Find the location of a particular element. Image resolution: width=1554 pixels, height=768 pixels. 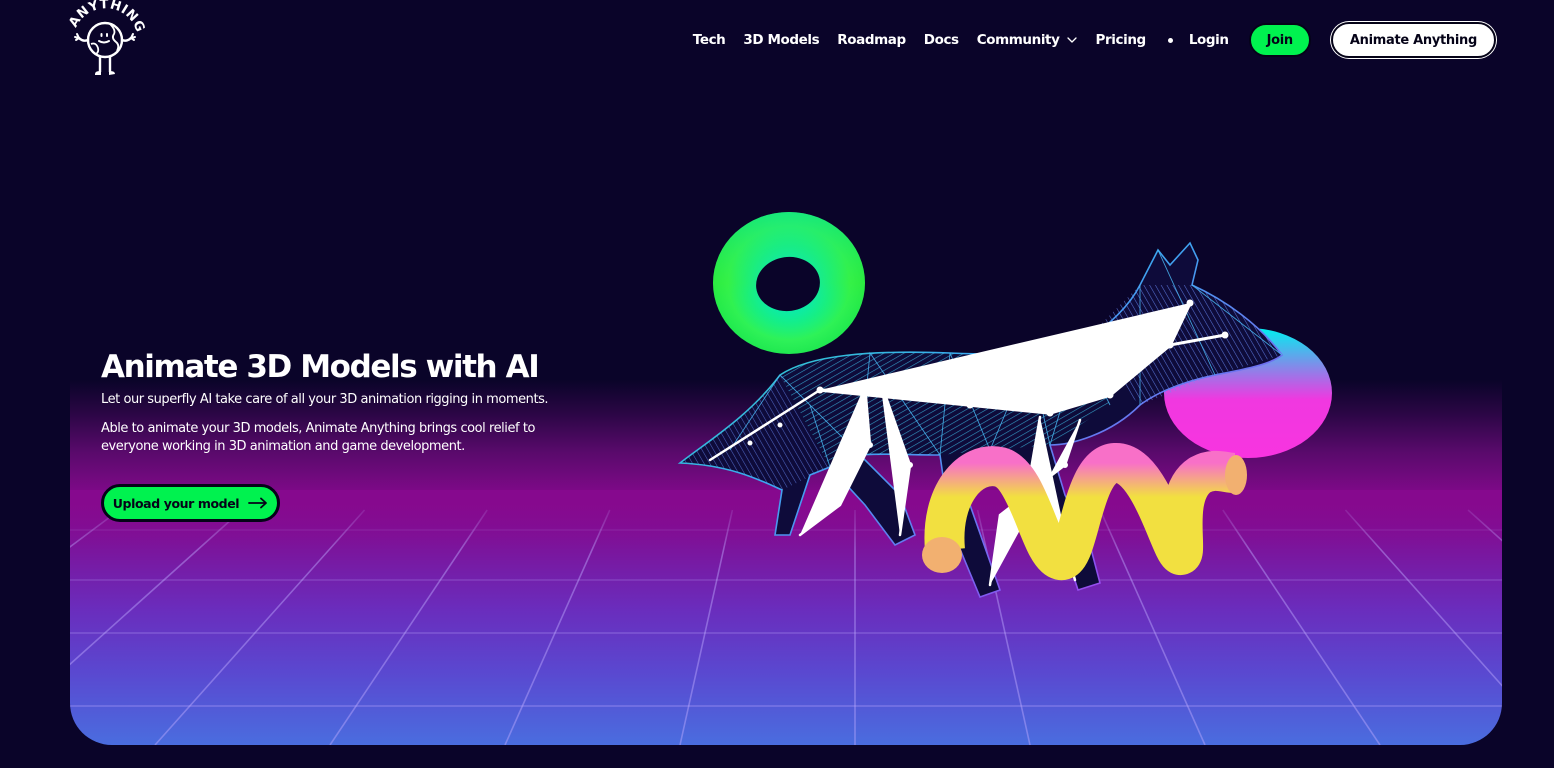

login-label: Login is located at coordinates (1208, 40).